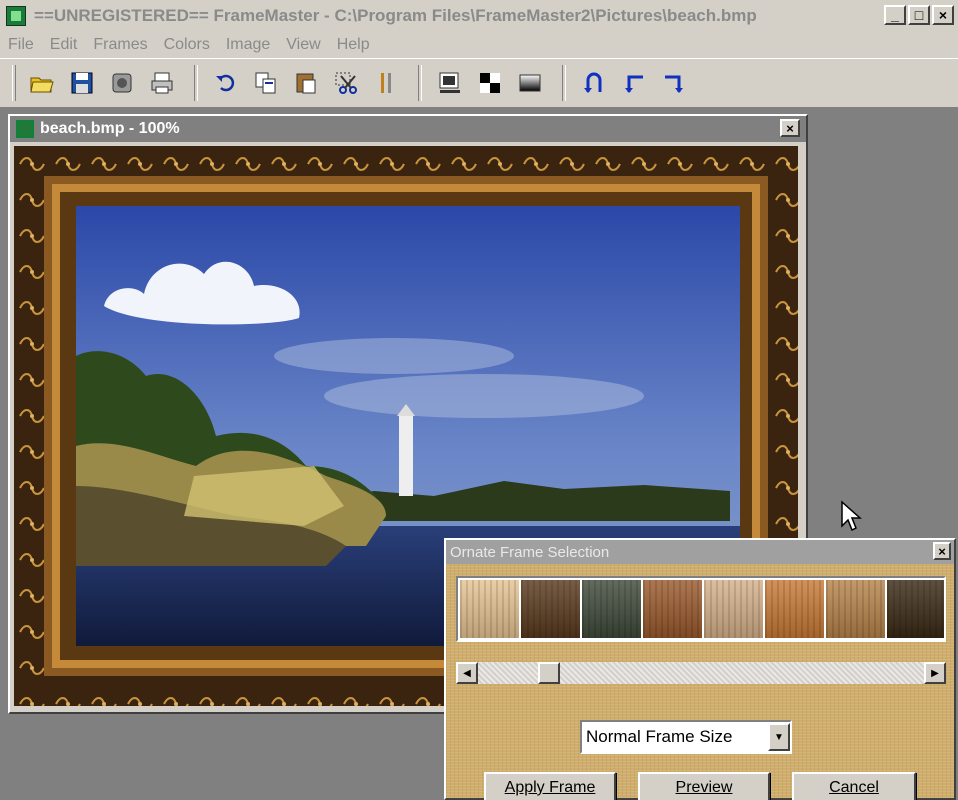 The height and width of the screenshot is (800, 958). I want to click on frame-size-select: Normal Frame Size ▼, so click(686, 737).